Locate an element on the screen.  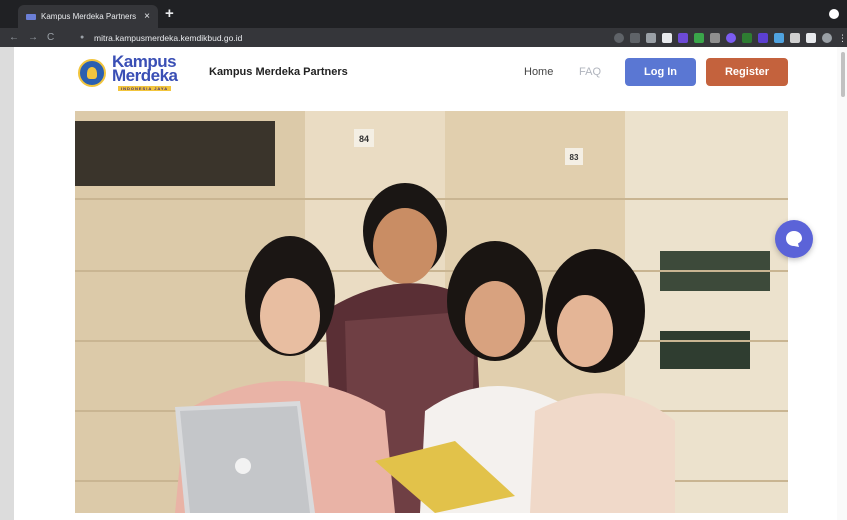
page-scrollbar is located at coordinates (842, 283).